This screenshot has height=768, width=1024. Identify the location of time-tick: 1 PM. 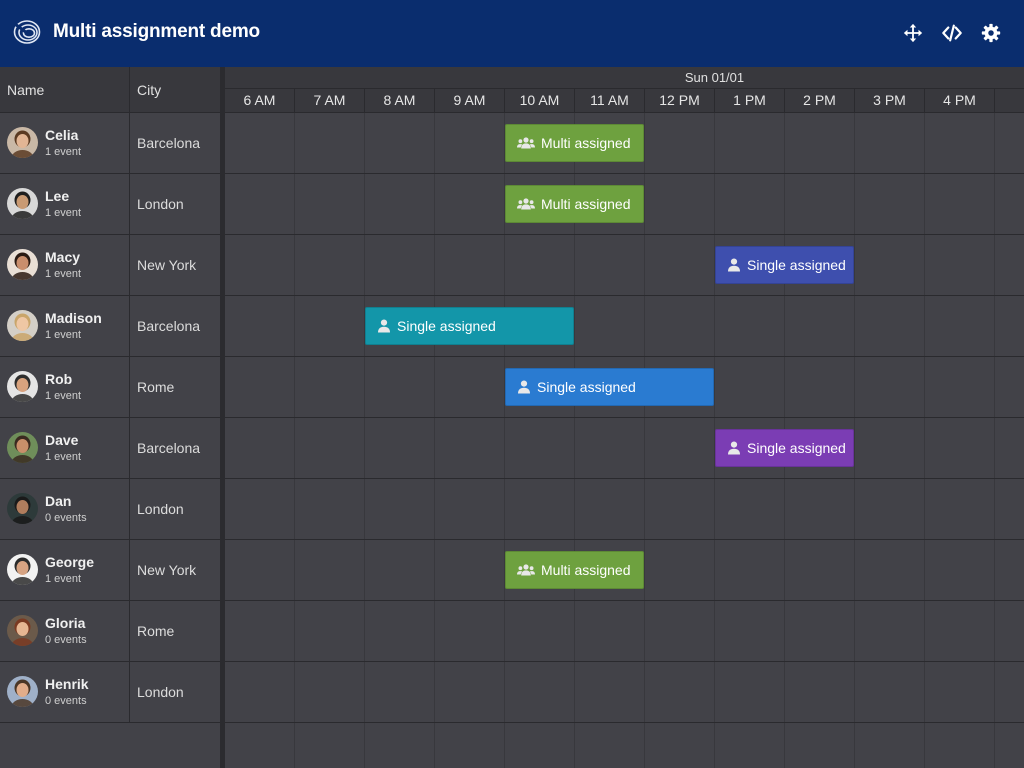
(750, 100).